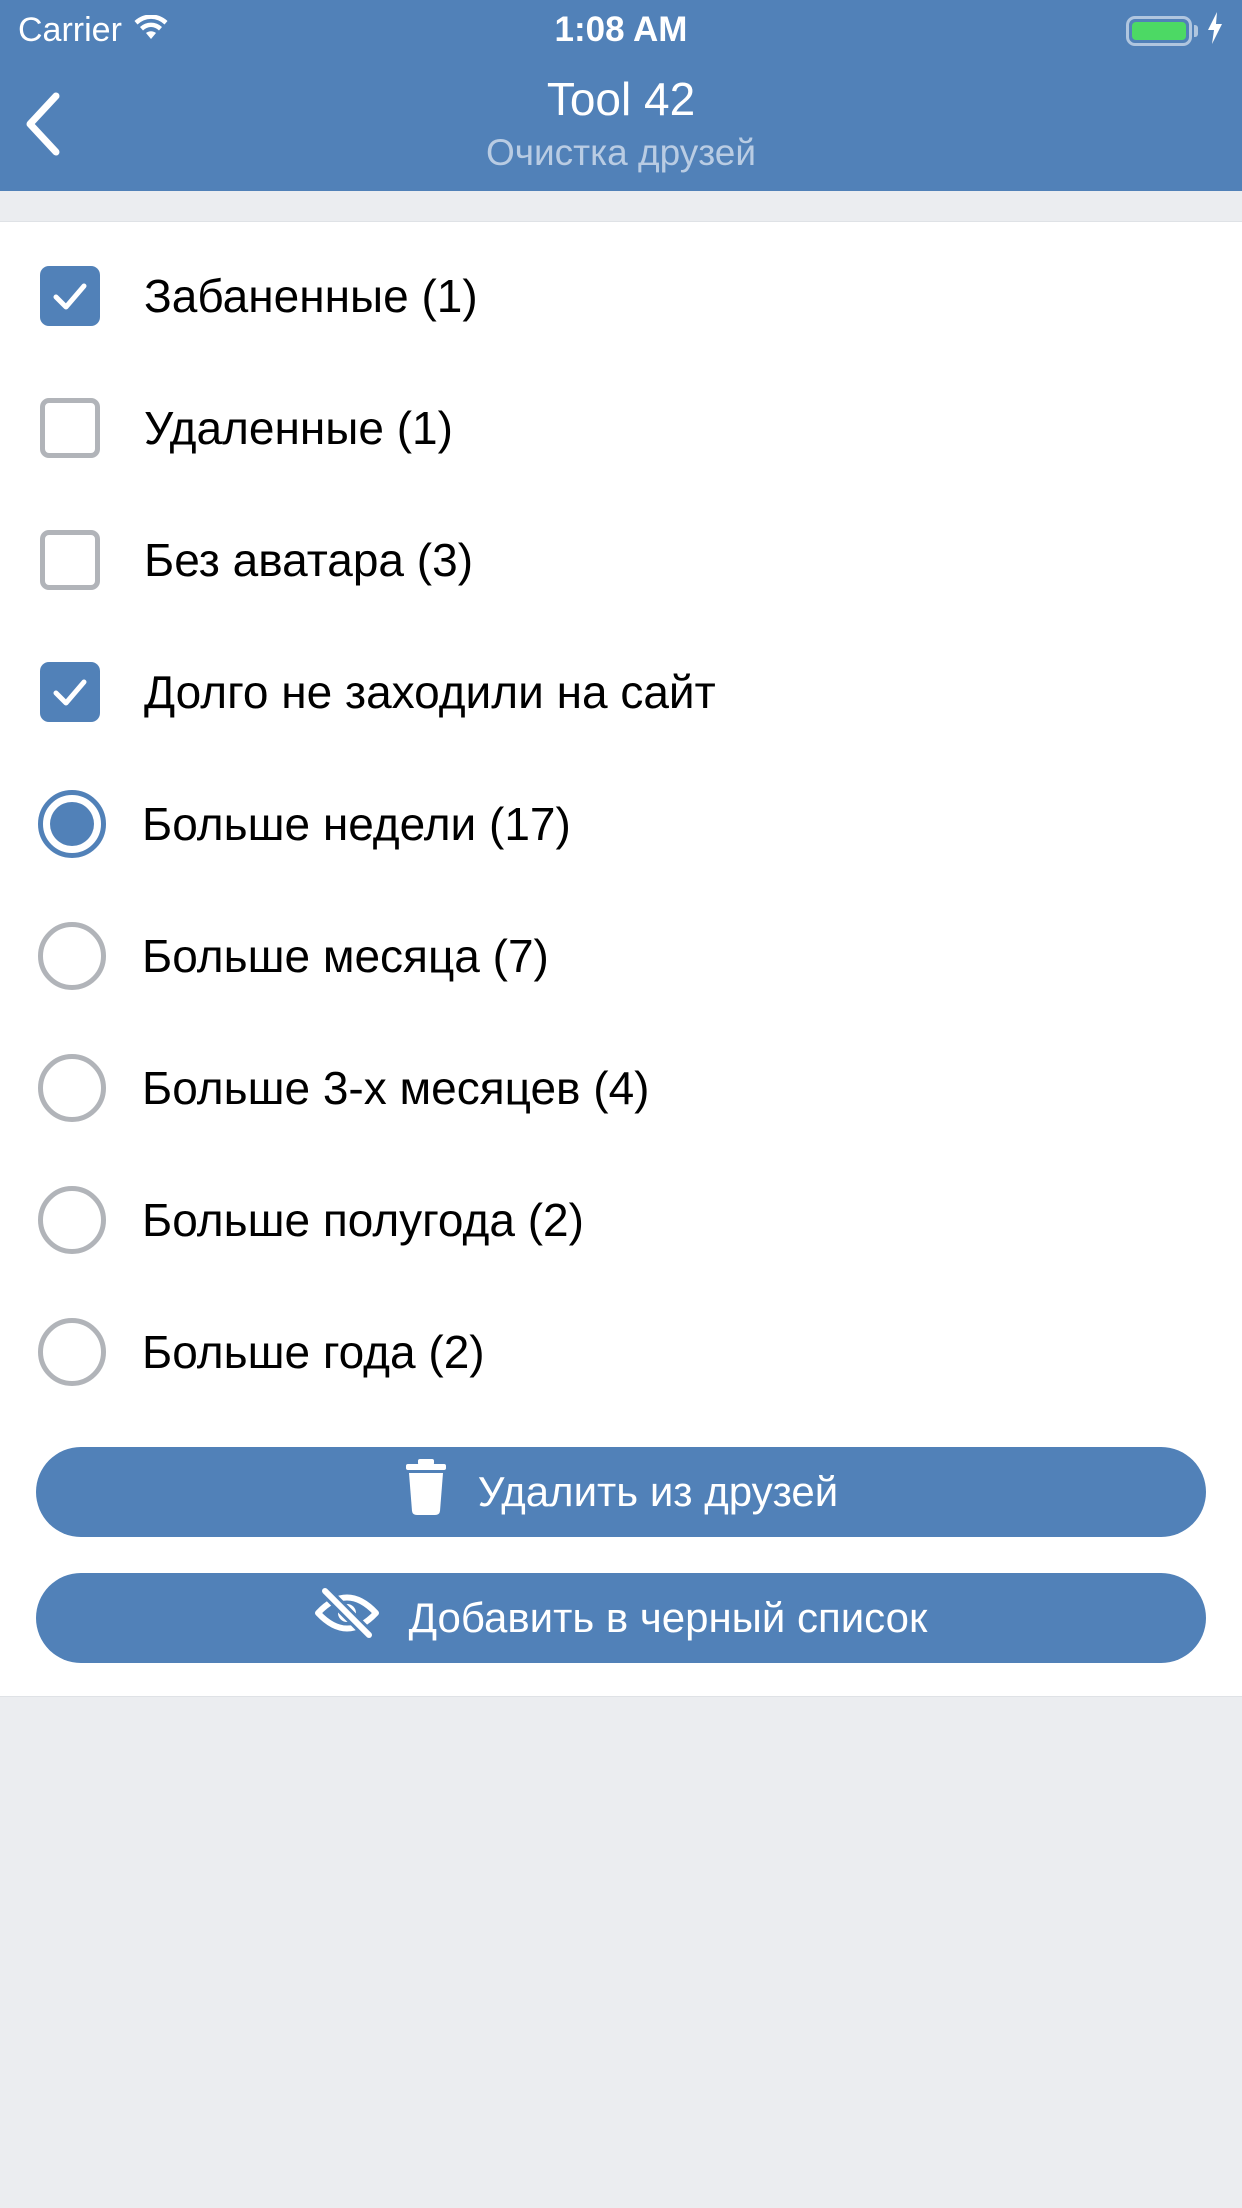  Describe the element at coordinates (311, 296) in the screenshot. I see `filter-banned-label: Забаненные (1)` at that location.